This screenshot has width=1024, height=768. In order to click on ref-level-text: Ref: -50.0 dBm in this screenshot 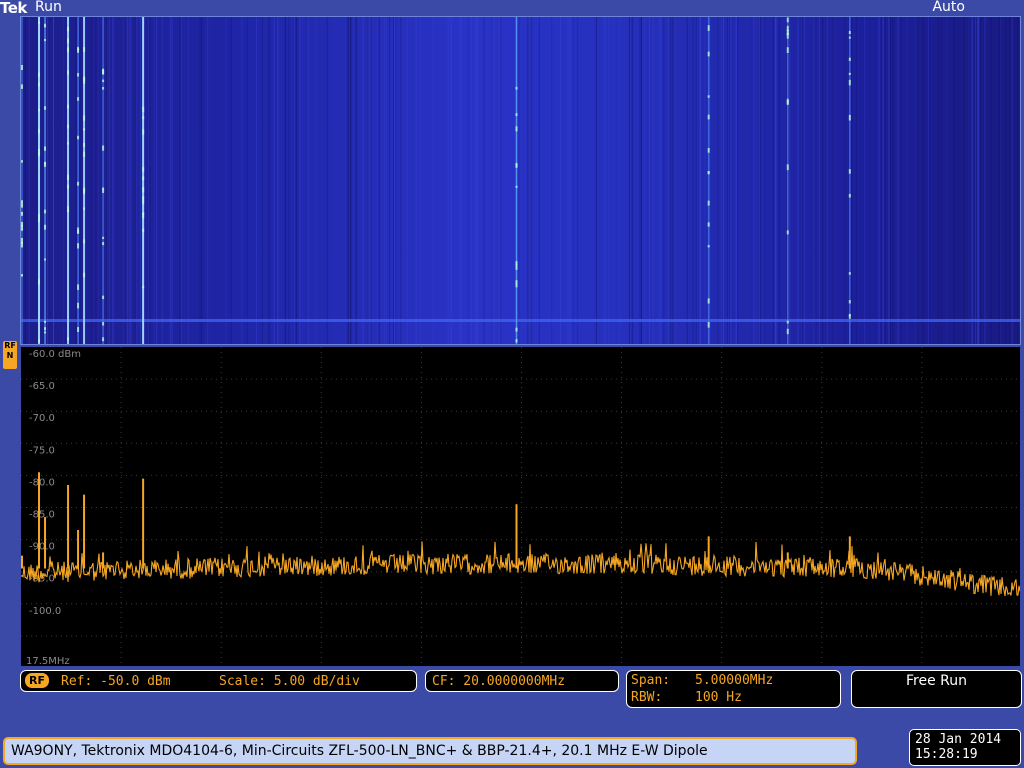, I will do `click(116, 681)`.